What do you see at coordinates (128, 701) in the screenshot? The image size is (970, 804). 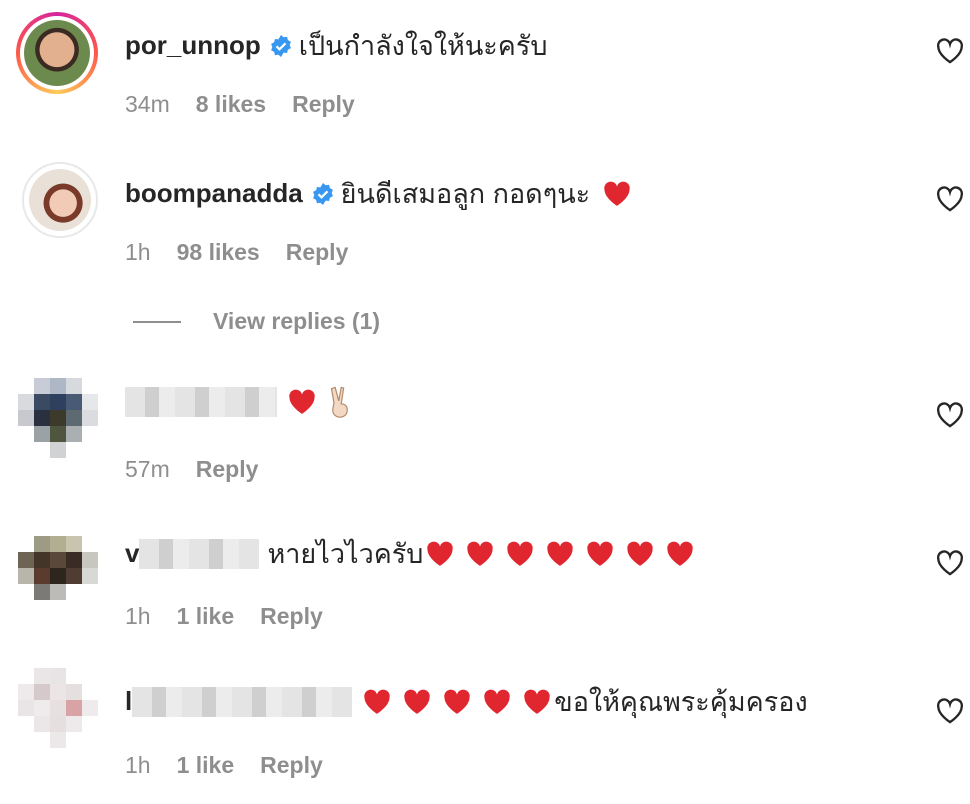 I see `username: l` at bounding box center [128, 701].